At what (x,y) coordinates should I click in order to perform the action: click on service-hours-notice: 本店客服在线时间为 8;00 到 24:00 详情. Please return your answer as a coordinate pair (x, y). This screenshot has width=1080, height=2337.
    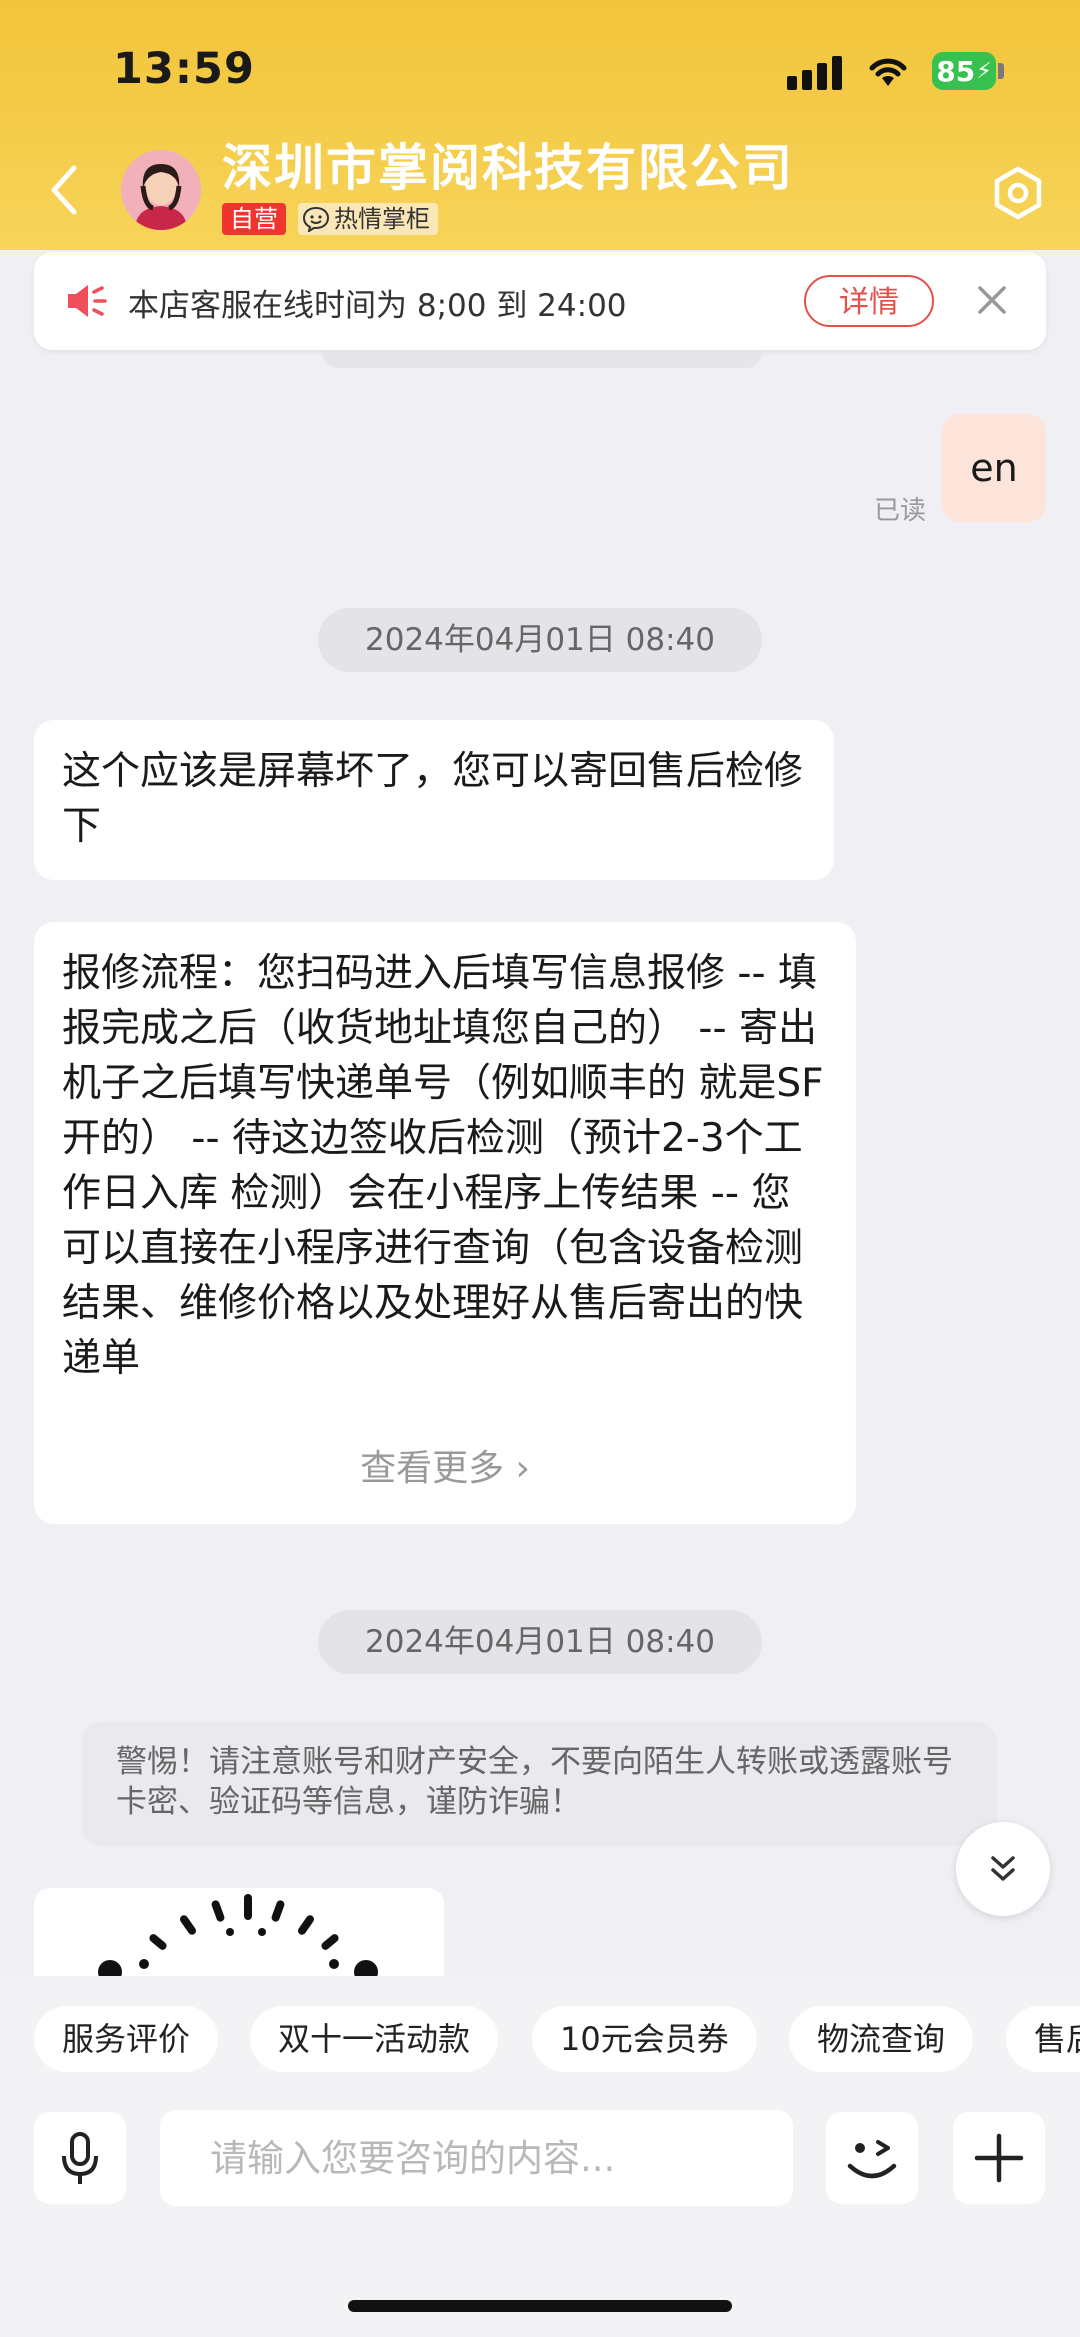
    Looking at the image, I should click on (540, 301).